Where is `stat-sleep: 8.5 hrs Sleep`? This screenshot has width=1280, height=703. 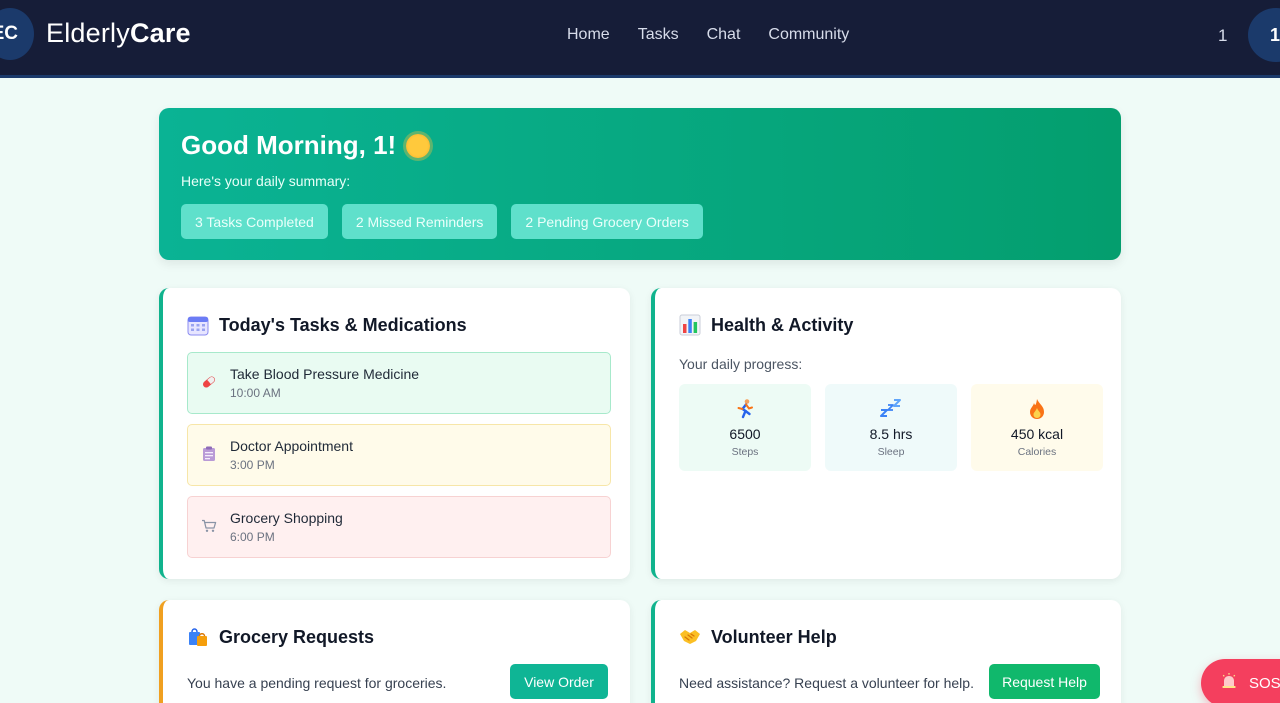
stat-sleep: 8.5 hrs Sleep is located at coordinates (891, 427).